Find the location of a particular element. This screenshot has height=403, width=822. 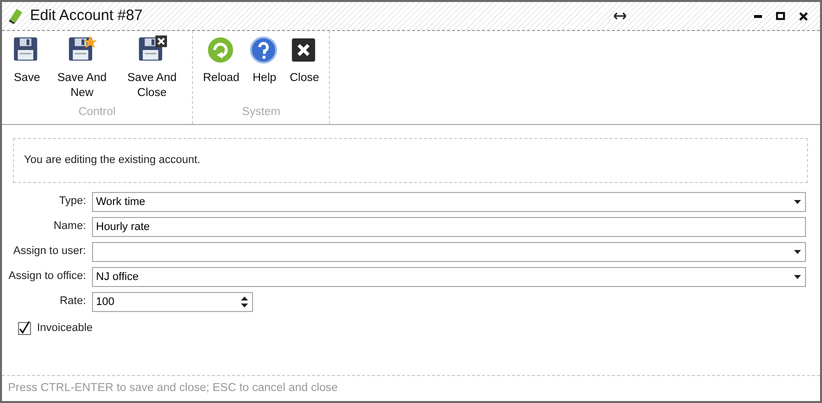

help-button: Help is located at coordinates (264, 60).